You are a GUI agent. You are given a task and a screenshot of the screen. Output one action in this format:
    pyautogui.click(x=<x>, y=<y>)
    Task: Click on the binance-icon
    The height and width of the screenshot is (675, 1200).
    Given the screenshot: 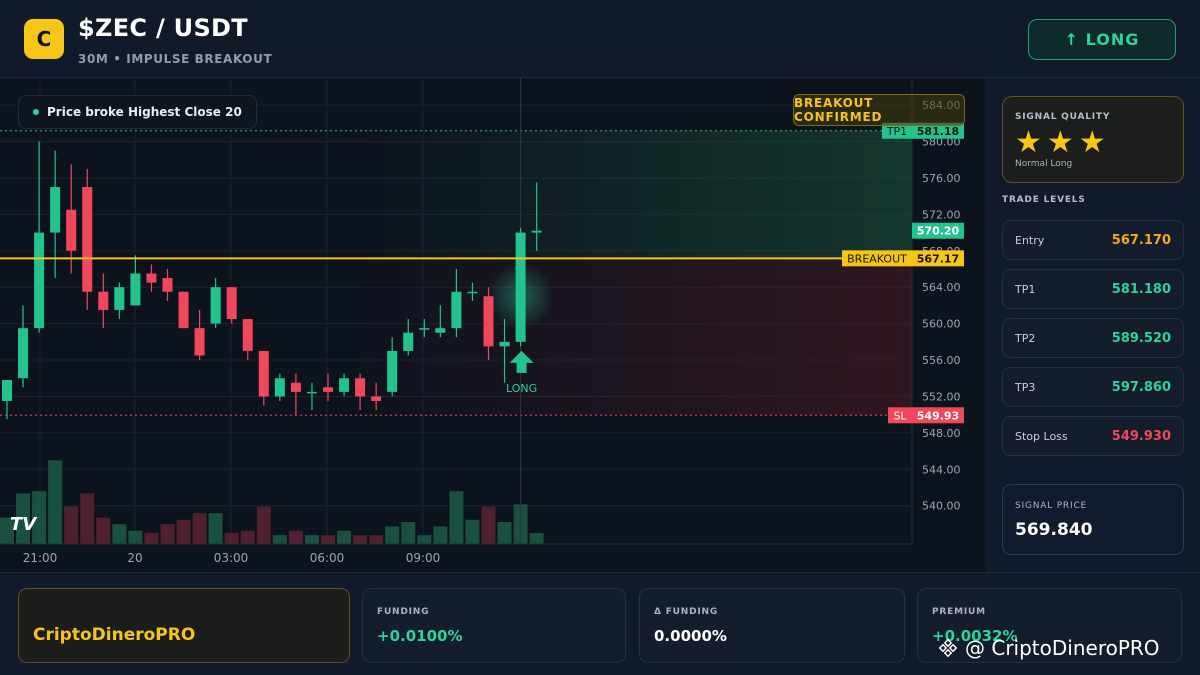 What is the action you would take?
    pyautogui.click(x=948, y=648)
    